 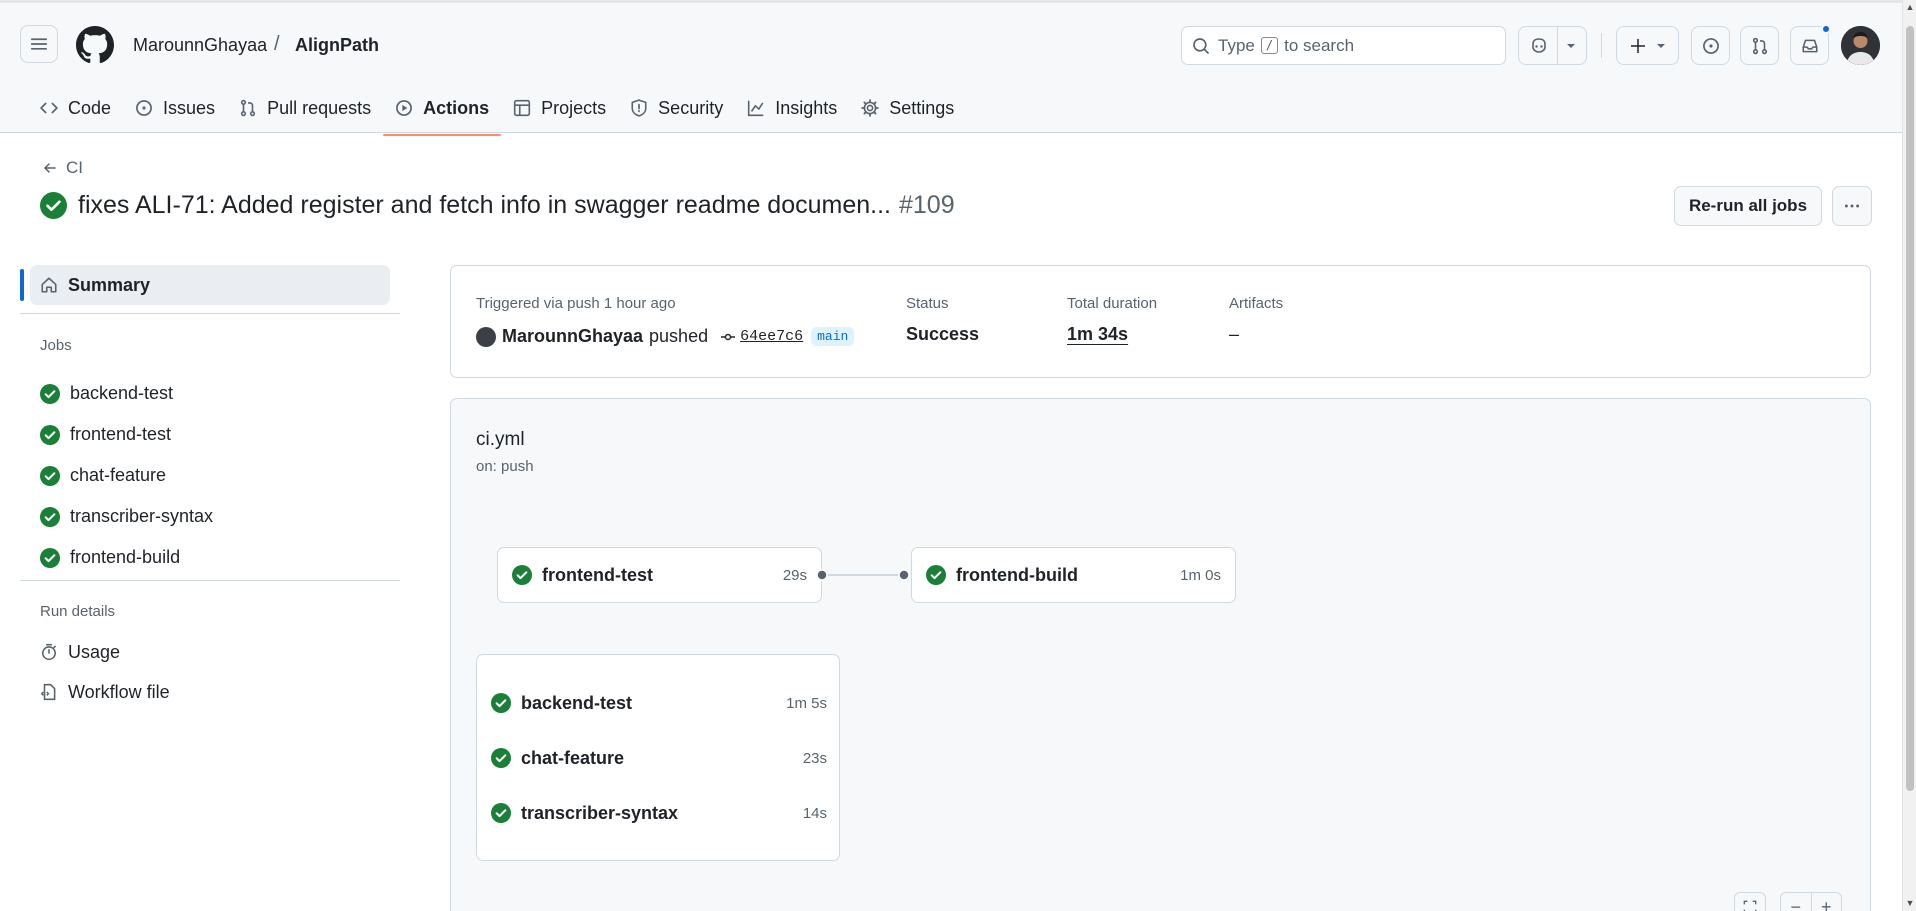 What do you see at coordinates (1539, 45) in the screenshot?
I see `copilot-icon` at bounding box center [1539, 45].